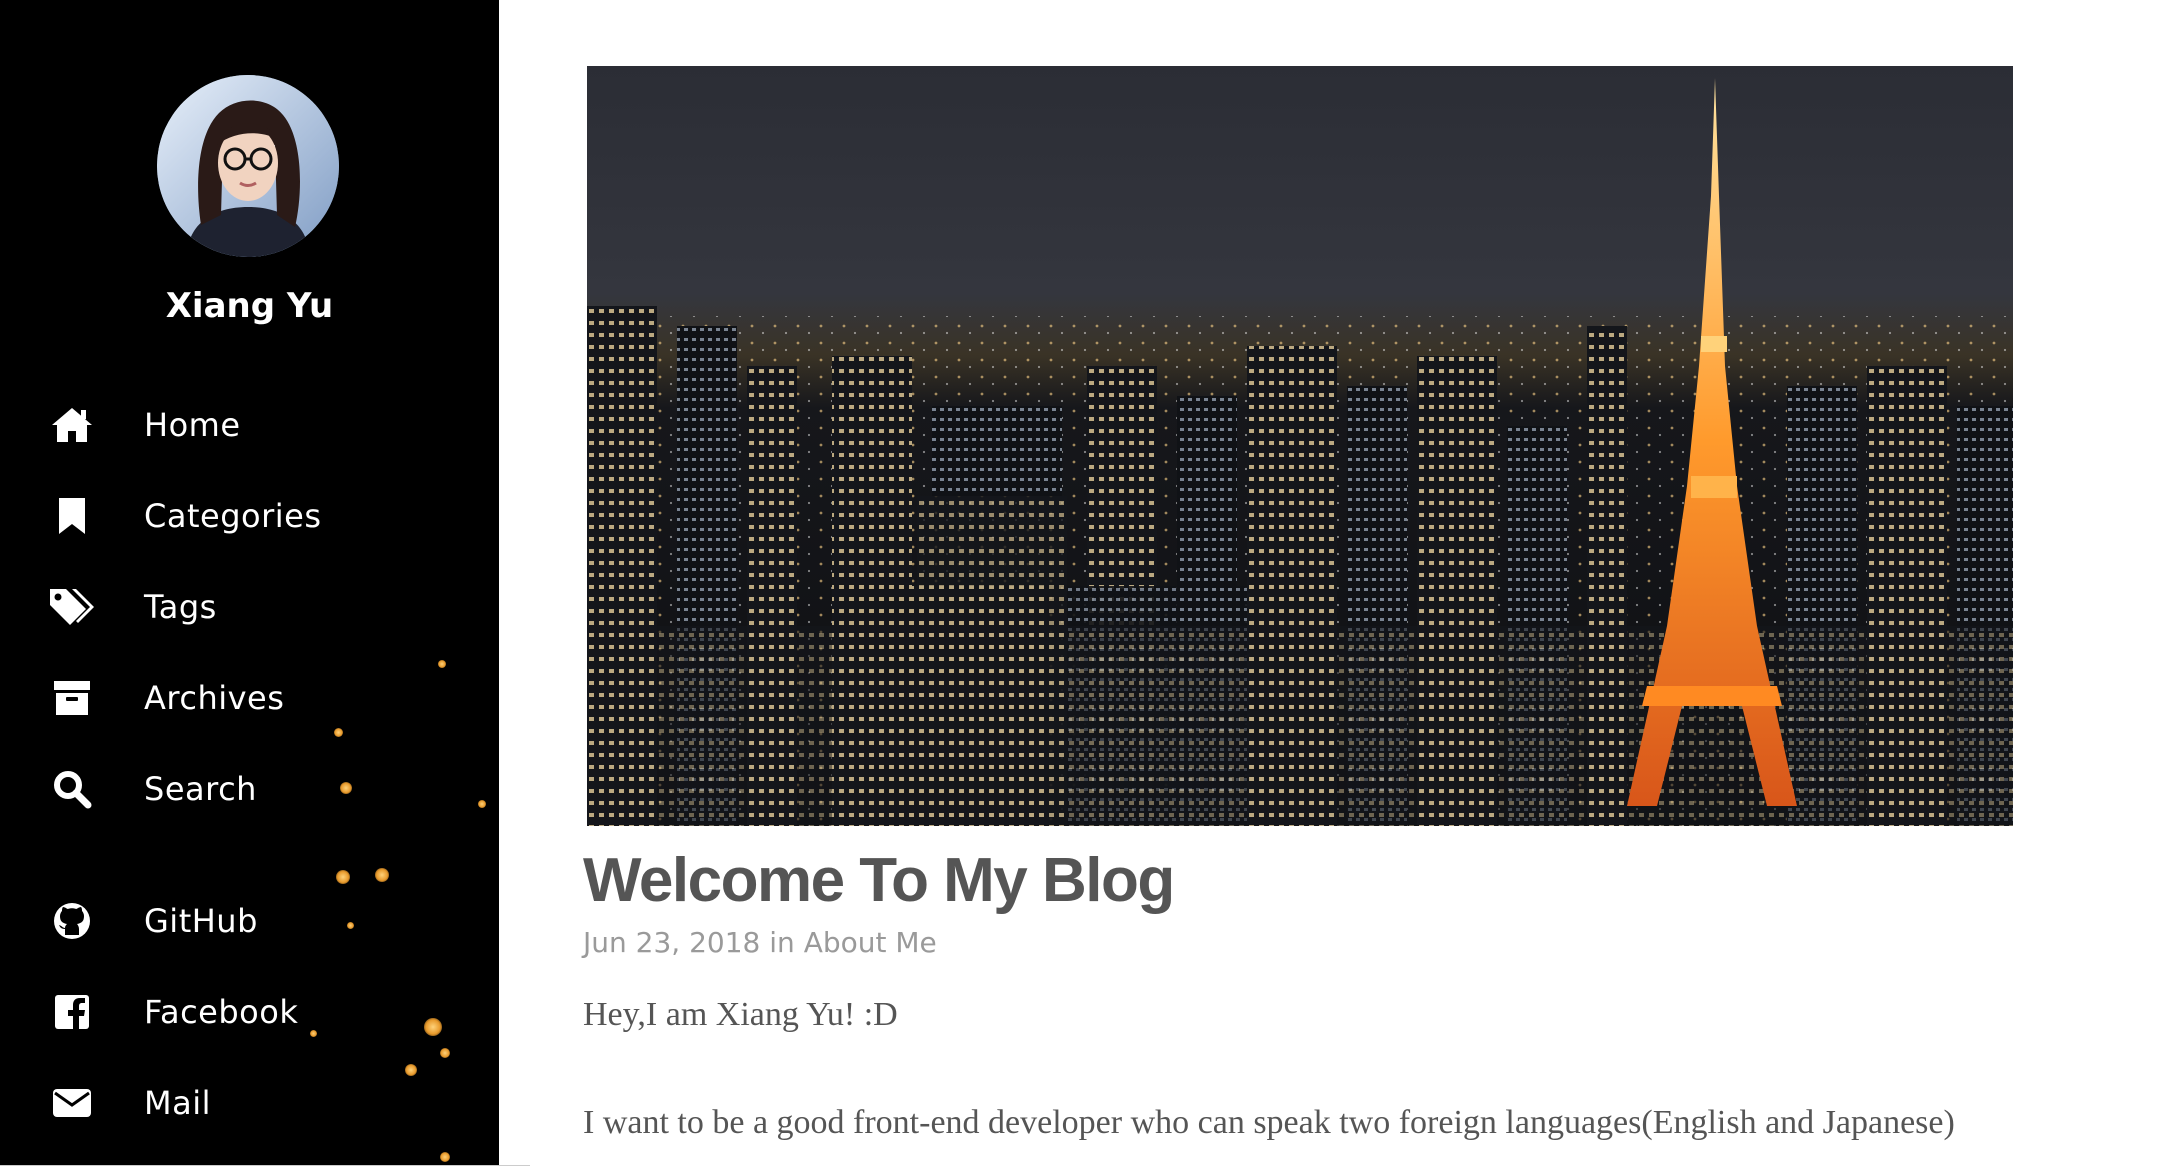  I want to click on nav-item-label: Facebook, so click(221, 1012).